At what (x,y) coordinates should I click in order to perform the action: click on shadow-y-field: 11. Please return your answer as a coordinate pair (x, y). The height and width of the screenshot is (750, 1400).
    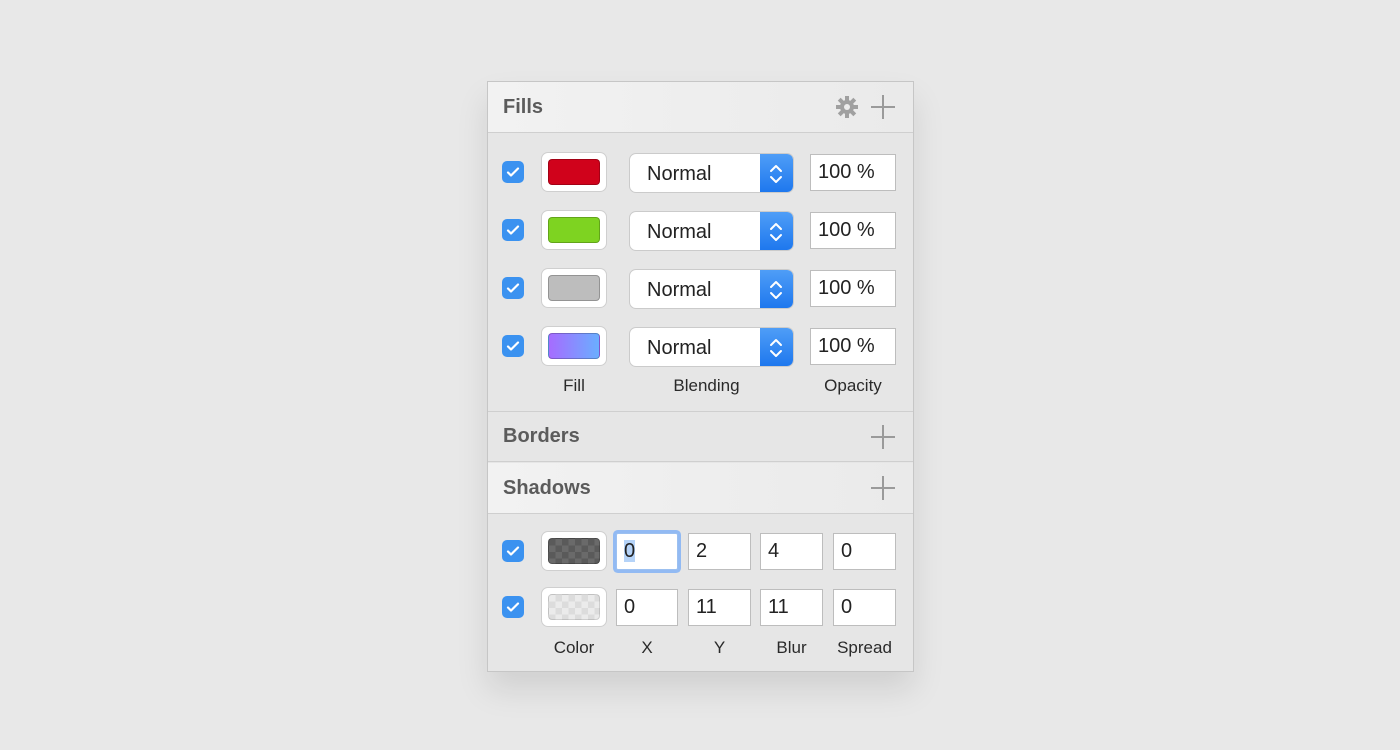
    Looking at the image, I should click on (719, 607).